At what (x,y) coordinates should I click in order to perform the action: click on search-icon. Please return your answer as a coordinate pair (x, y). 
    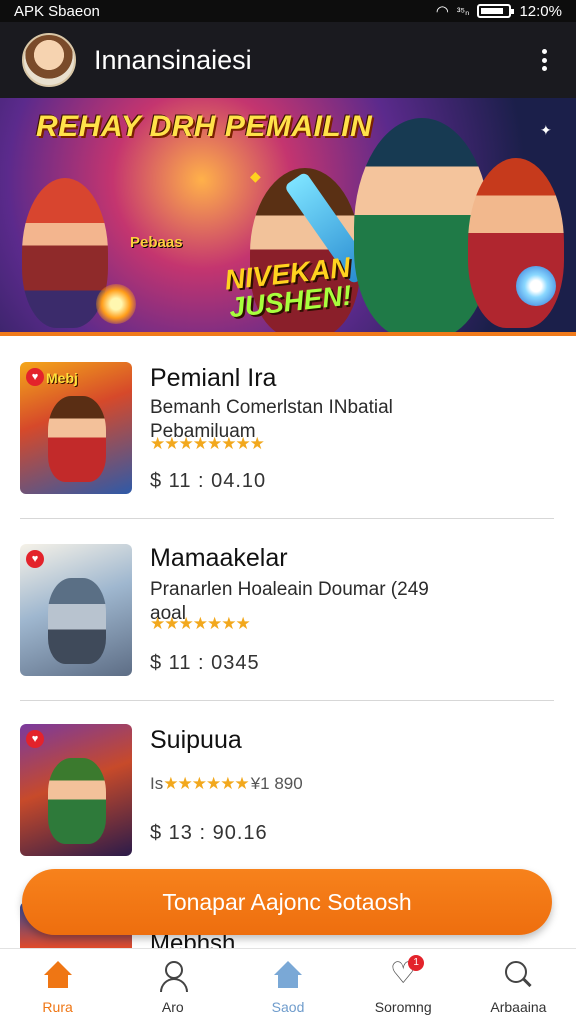
    Looking at the image, I should click on (518, 976).